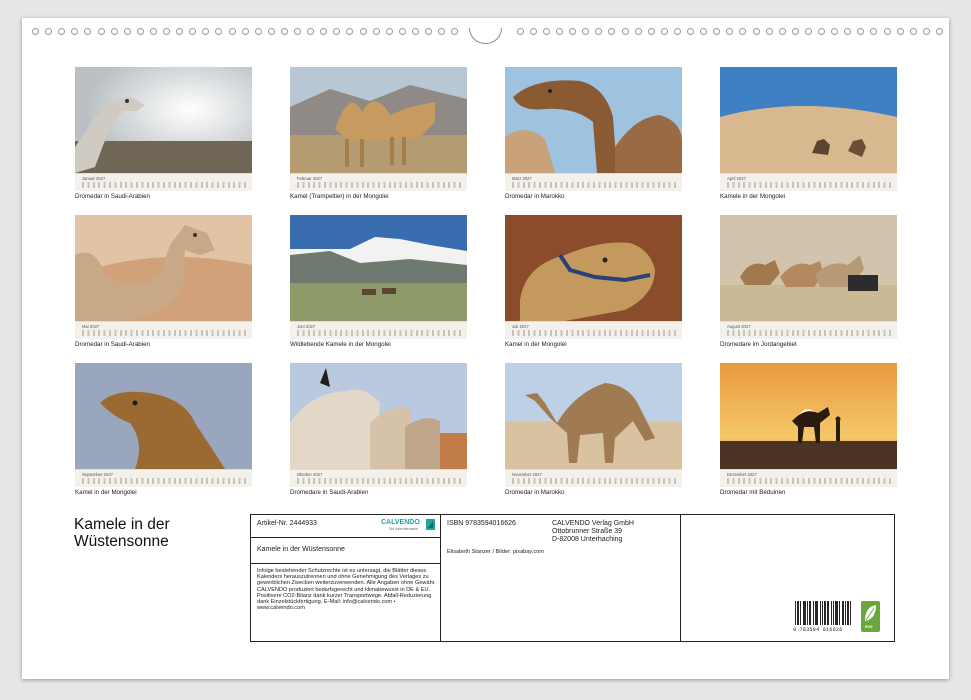 The height and width of the screenshot is (700, 971). What do you see at coordinates (163, 330) in the screenshot?
I see `month-grid: Mai 2027` at bounding box center [163, 330].